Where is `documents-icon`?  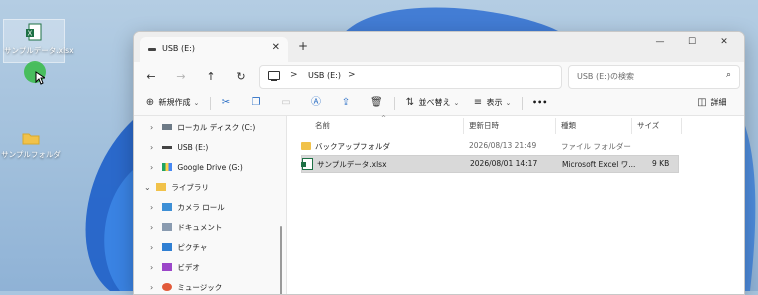 documents-icon is located at coordinates (167, 227).